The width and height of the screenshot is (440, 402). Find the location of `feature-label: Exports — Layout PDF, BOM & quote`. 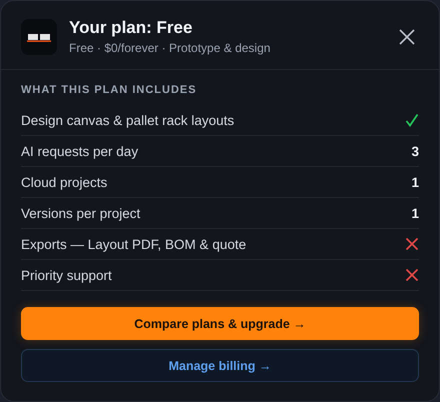

feature-label: Exports — Layout PDF, BOM & quote is located at coordinates (133, 244).